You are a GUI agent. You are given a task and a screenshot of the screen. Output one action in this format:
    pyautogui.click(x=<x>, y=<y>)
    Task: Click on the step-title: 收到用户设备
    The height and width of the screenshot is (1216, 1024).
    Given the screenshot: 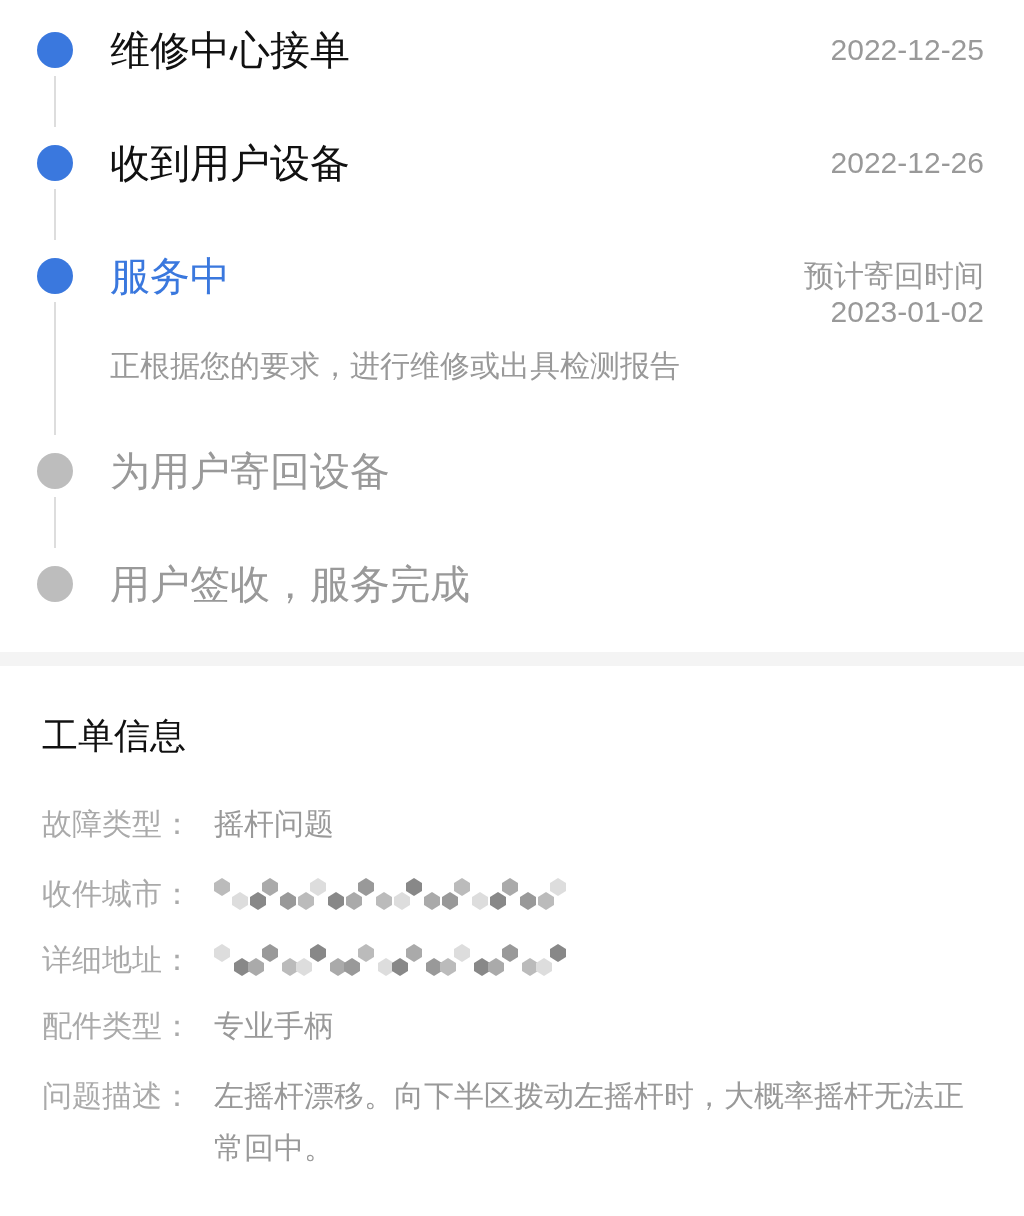 What is the action you would take?
    pyautogui.click(x=230, y=163)
    